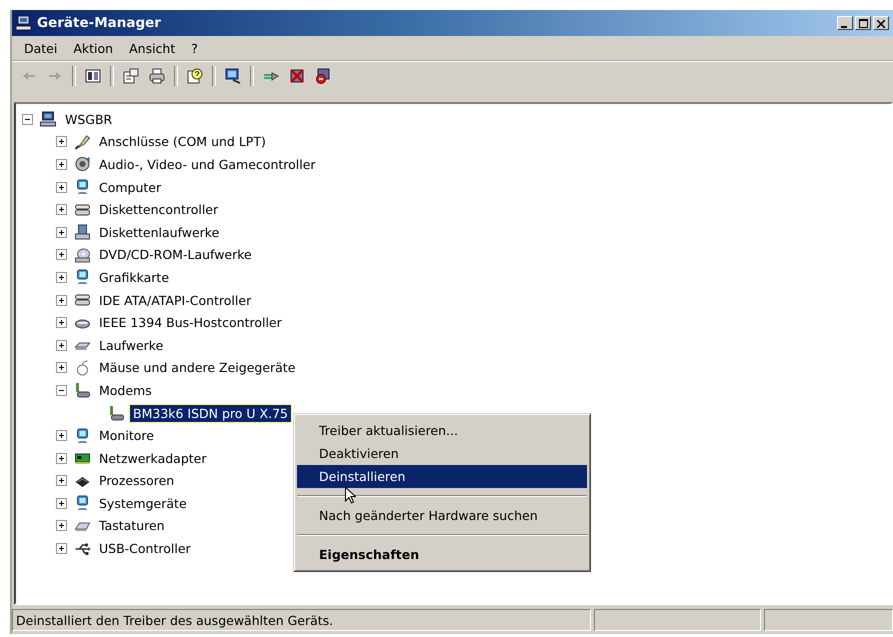 The height and width of the screenshot is (637, 893). What do you see at coordinates (157, 76) in the screenshot?
I see `printer-icon` at bounding box center [157, 76].